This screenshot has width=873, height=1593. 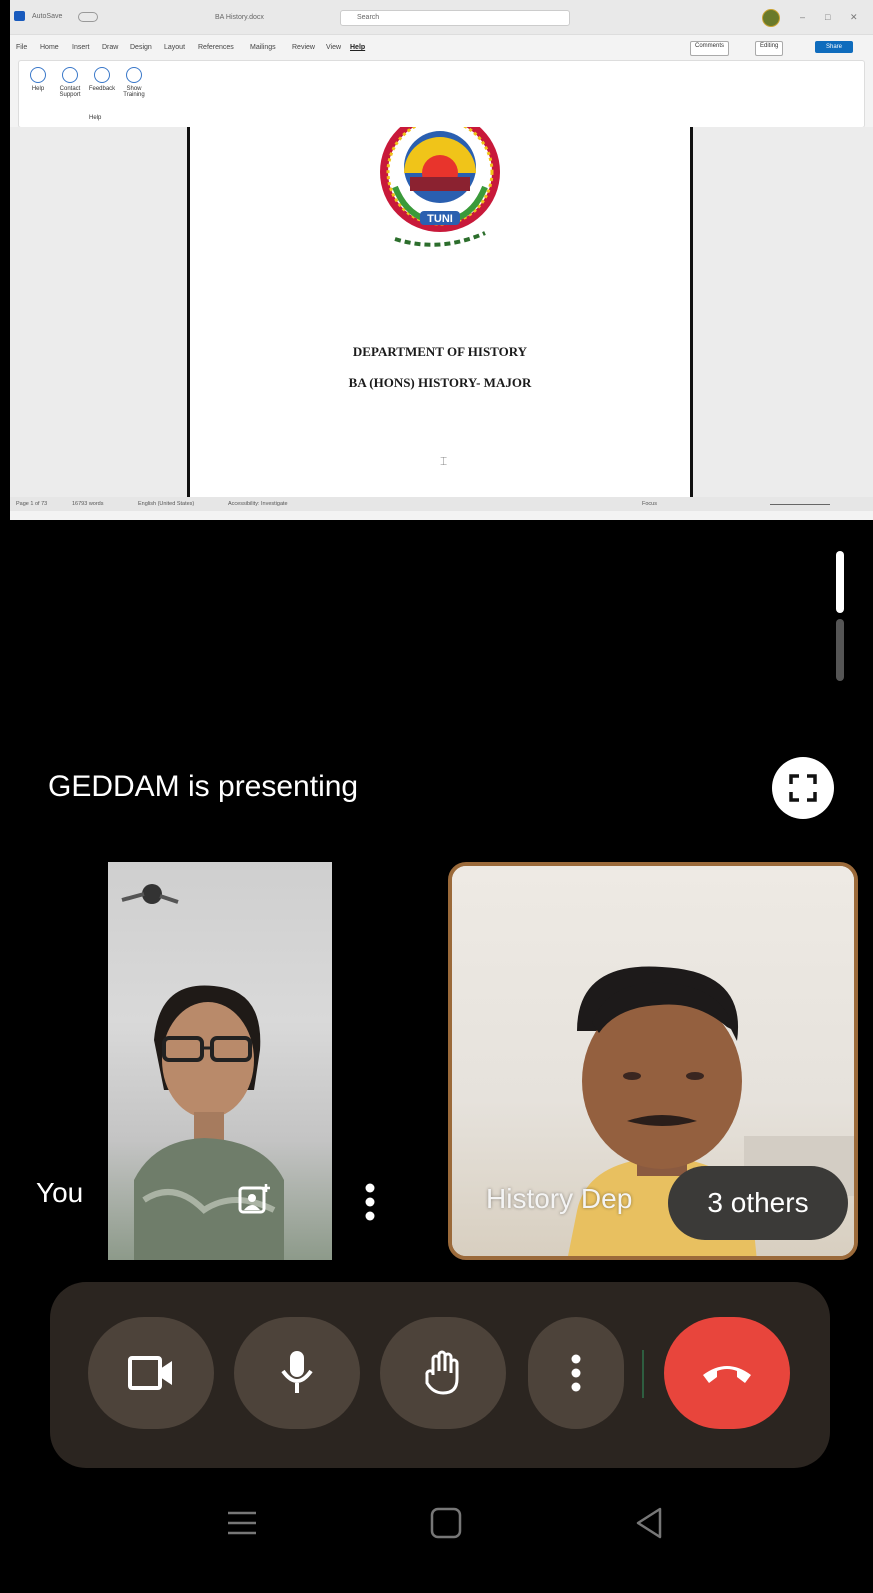 I want to click on back-icon, so click(x=650, y=1523).